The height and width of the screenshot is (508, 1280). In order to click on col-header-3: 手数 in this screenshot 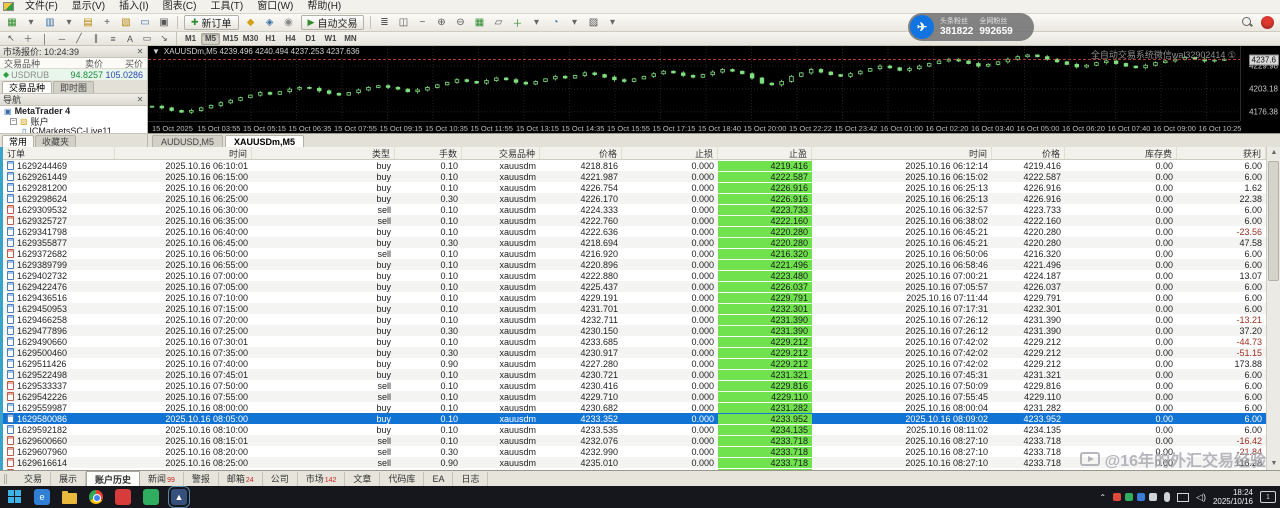, I will do `click(428, 153)`.